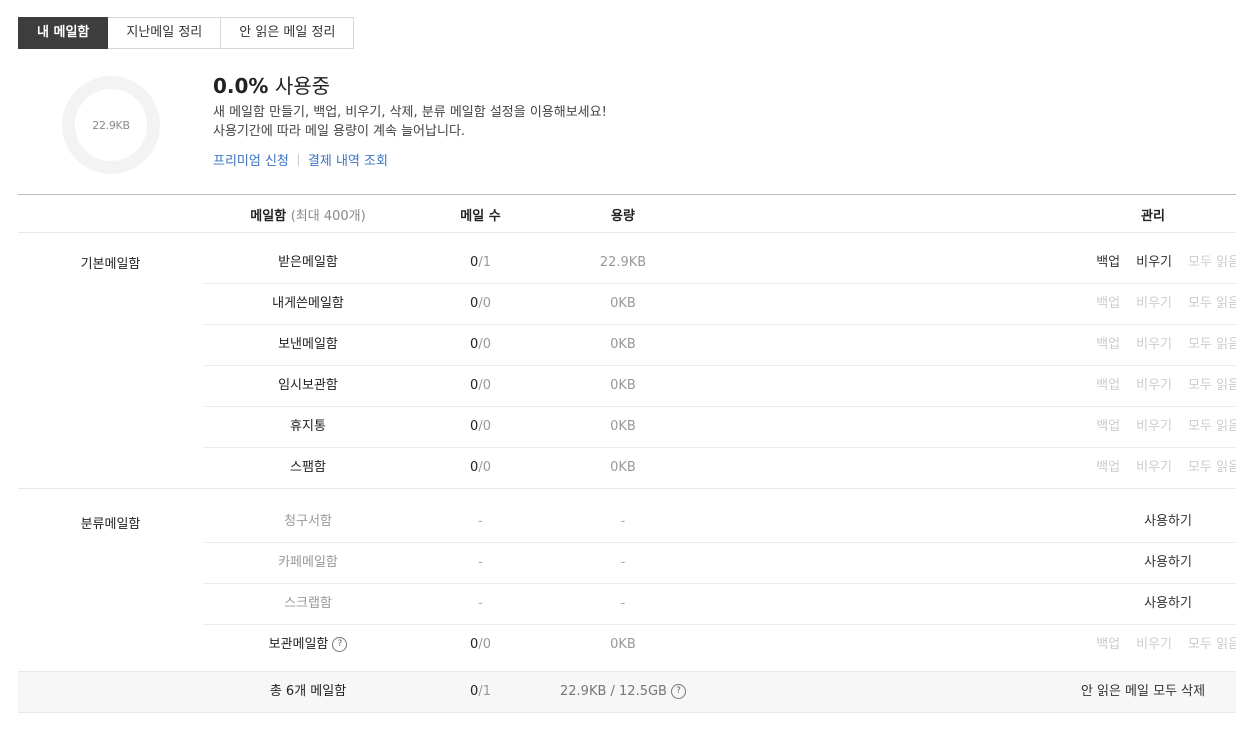  What do you see at coordinates (288, 33) in the screenshot?
I see `tab-unread-mail-cleanup: 안 읽은 메일 정리` at bounding box center [288, 33].